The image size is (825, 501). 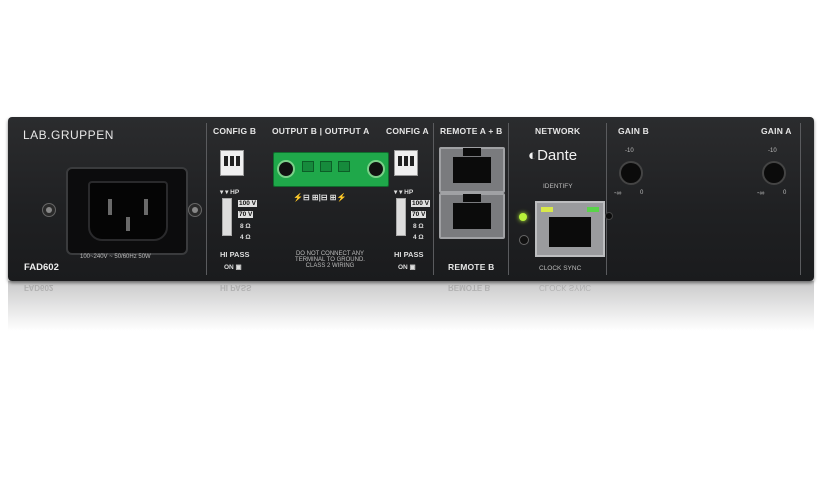 What do you see at coordinates (247, 203) in the screenshot?
I see `config-b-100v: 100 V` at bounding box center [247, 203].